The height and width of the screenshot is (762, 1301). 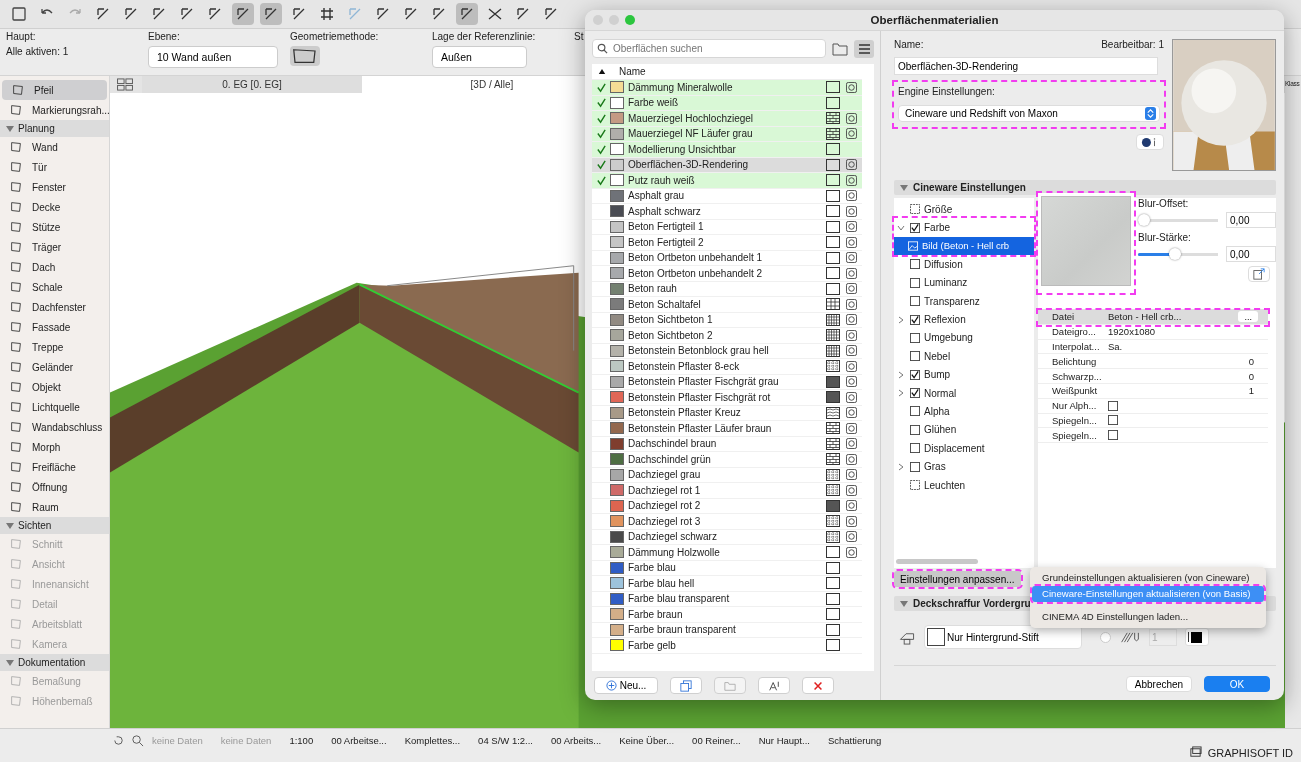 What do you see at coordinates (1237, 684) in the screenshot?
I see `ok-button: OK` at bounding box center [1237, 684].